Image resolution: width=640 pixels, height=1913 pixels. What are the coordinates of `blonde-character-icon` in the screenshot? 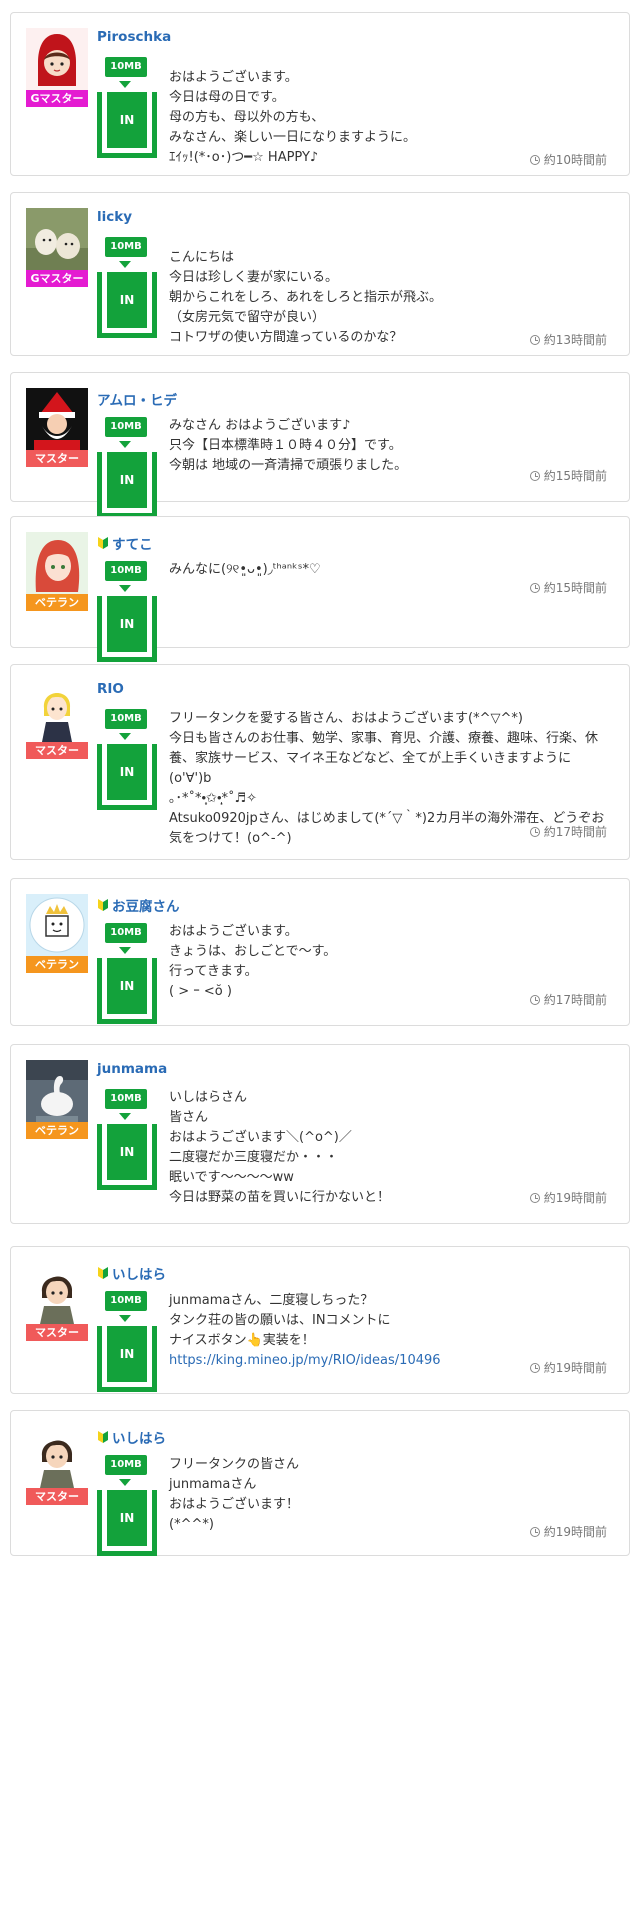 It's located at (57, 711).